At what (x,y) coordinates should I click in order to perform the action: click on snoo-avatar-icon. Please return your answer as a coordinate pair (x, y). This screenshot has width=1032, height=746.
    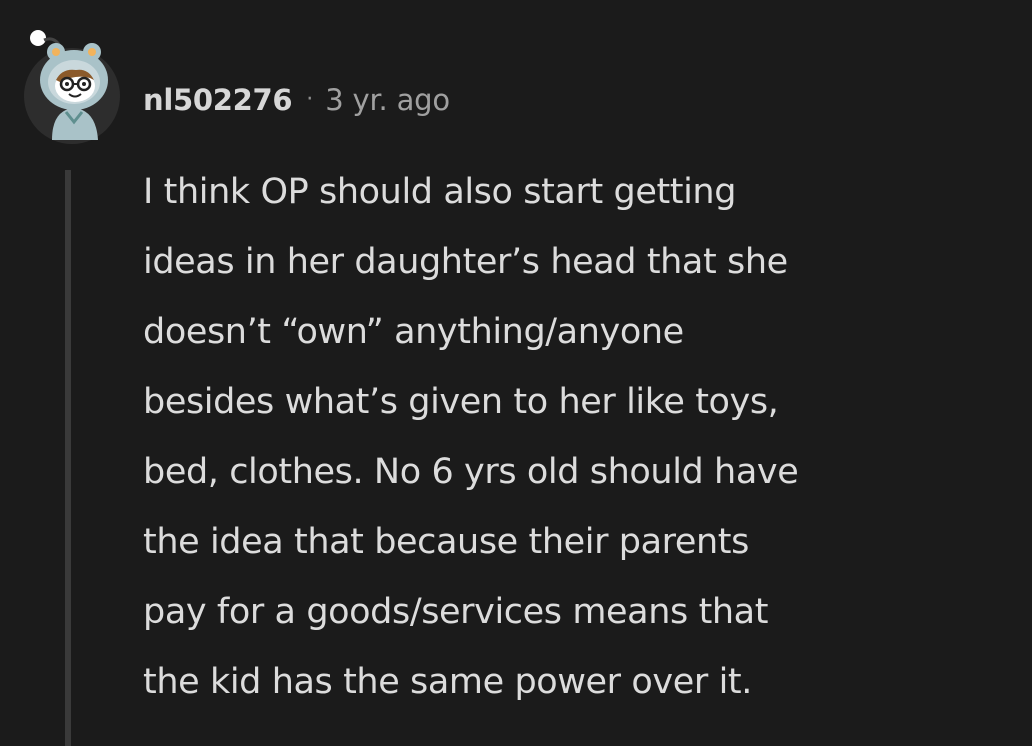
    Looking at the image, I should click on (72, 87).